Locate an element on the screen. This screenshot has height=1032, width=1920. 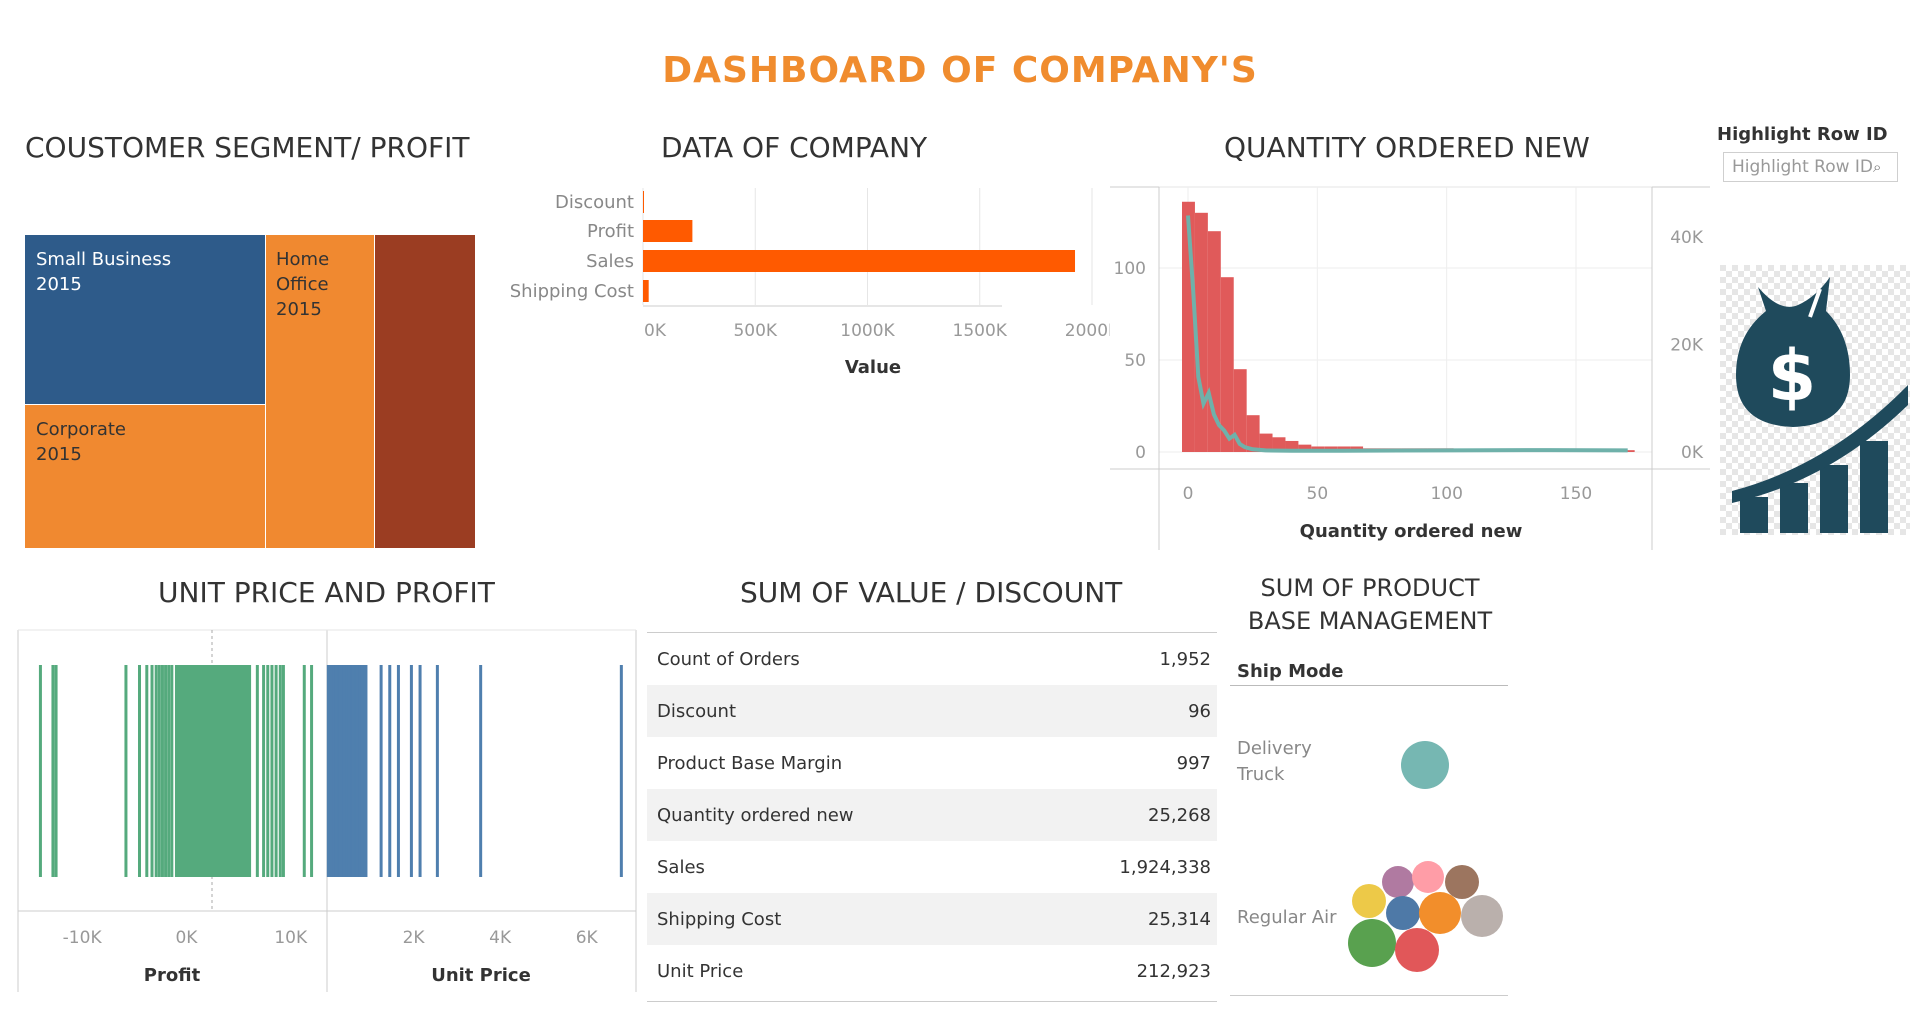
table-row: Quantity ordered new 25,268 is located at coordinates (932, 815).